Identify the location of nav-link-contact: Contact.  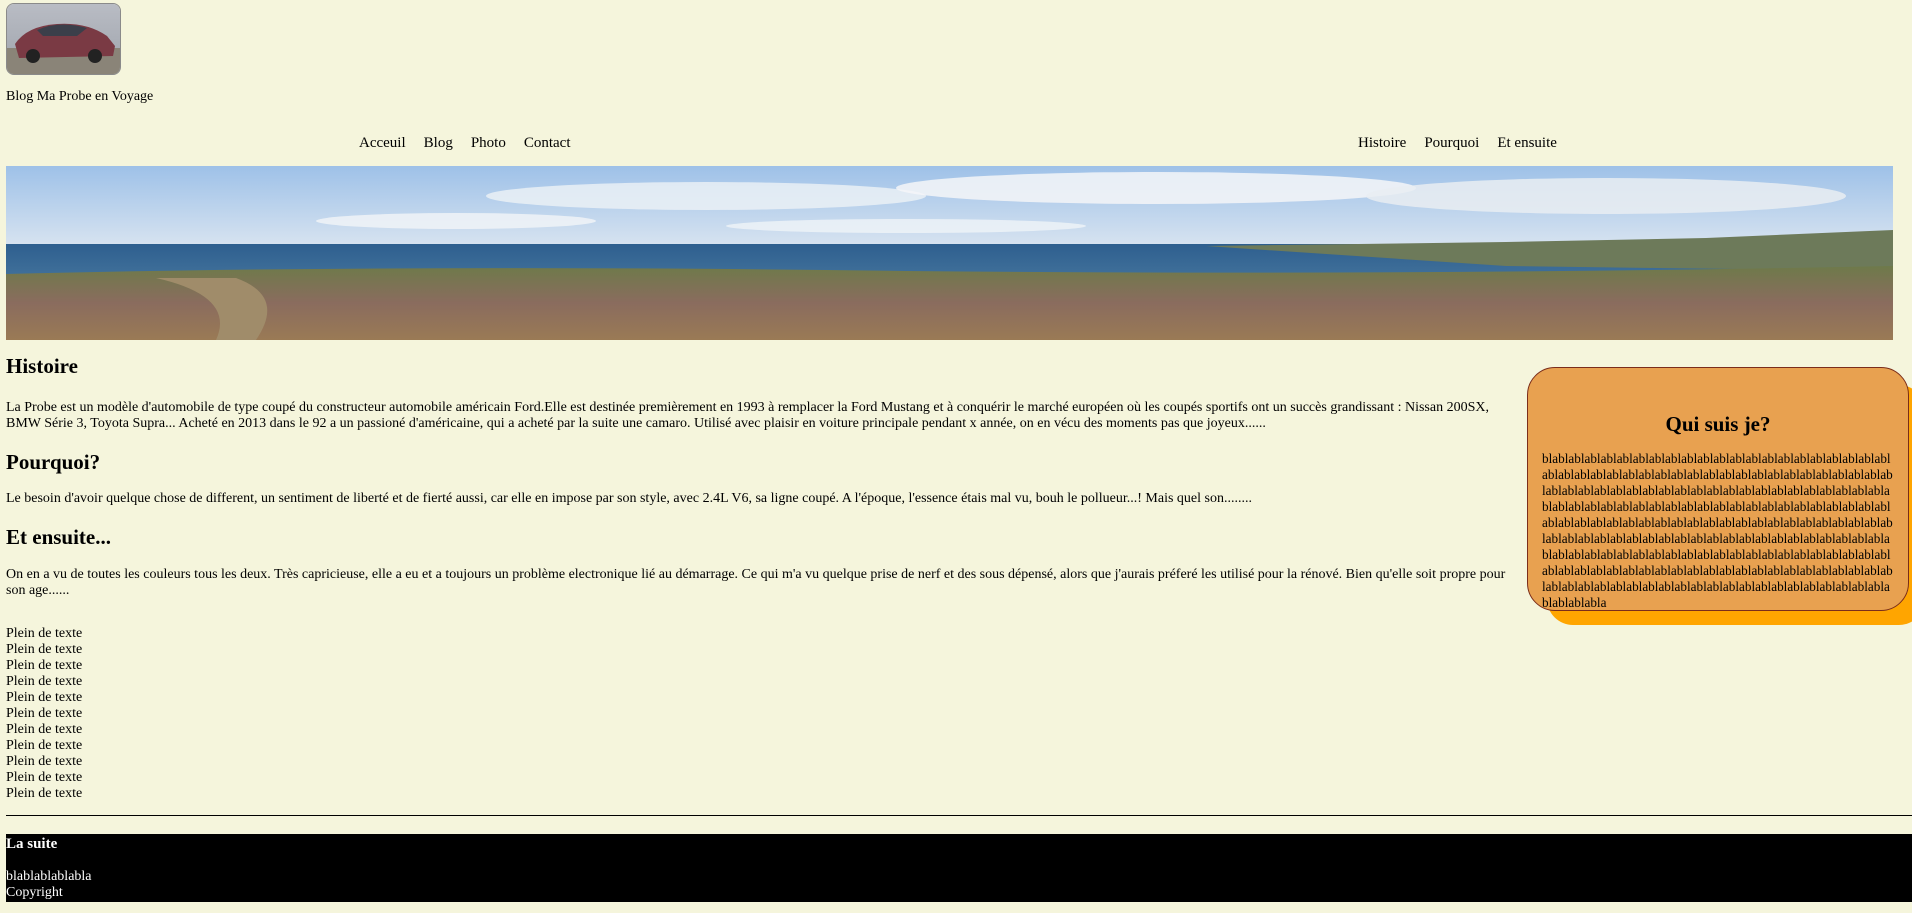
(547, 143).